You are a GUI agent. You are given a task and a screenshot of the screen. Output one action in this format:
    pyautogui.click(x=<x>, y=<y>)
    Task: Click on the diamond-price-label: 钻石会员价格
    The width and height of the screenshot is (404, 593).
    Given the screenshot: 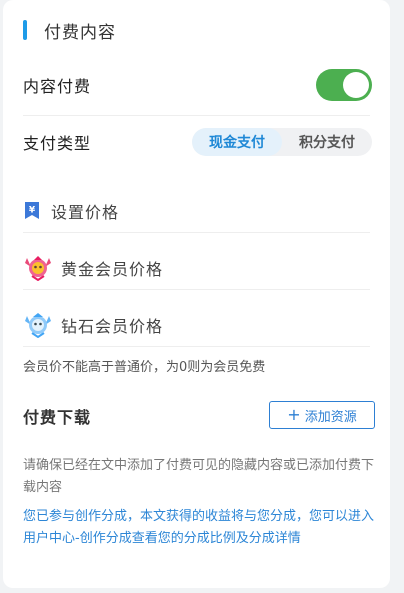 What is the action you would take?
    pyautogui.click(x=112, y=326)
    